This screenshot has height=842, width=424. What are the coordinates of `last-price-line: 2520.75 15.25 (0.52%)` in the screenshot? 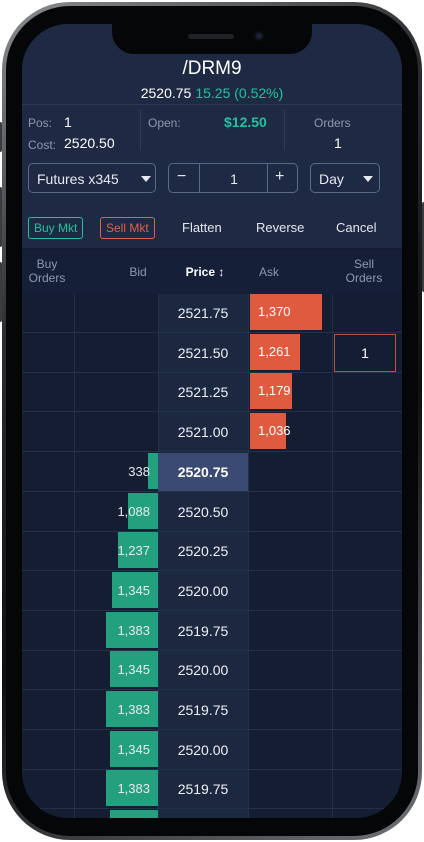 It's located at (212, 93).